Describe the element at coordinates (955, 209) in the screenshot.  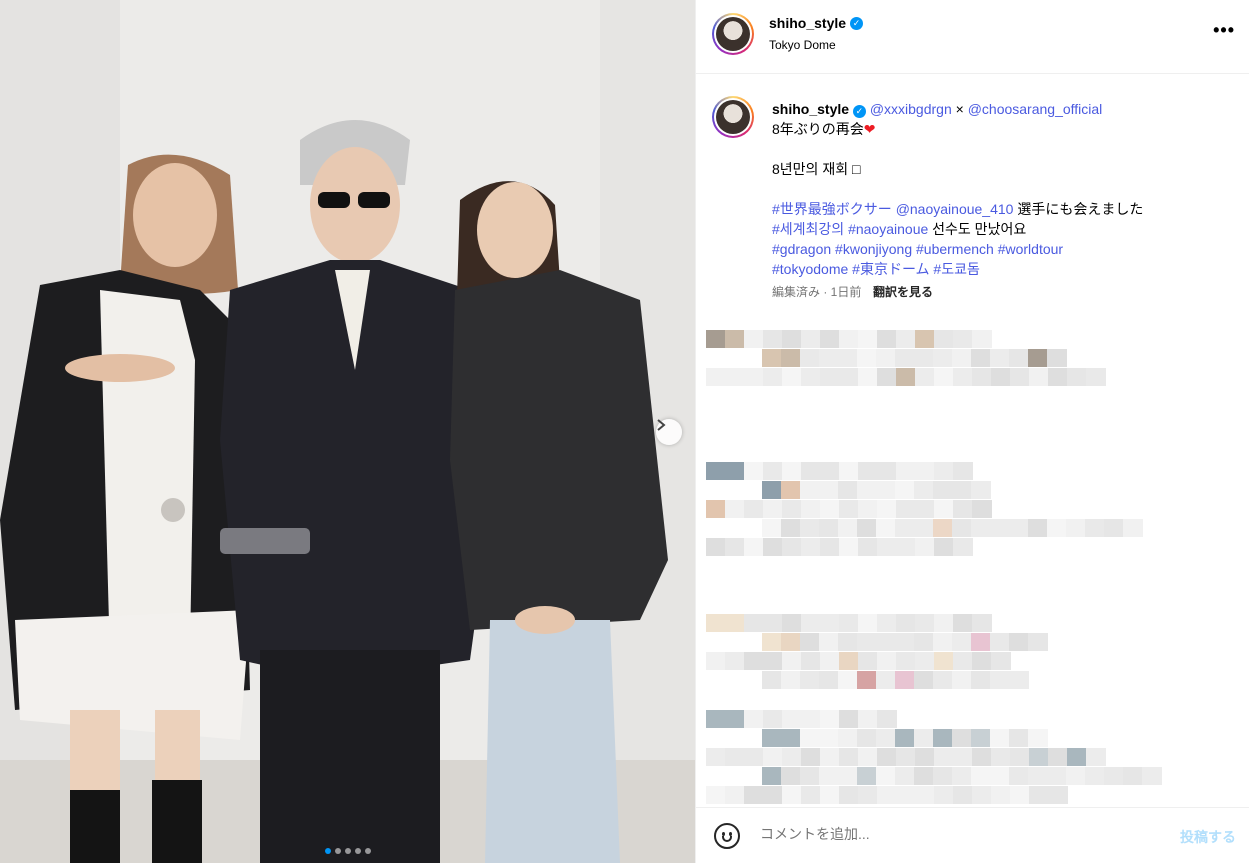
I see `mention-link: @naoyainoue_410` at that location.